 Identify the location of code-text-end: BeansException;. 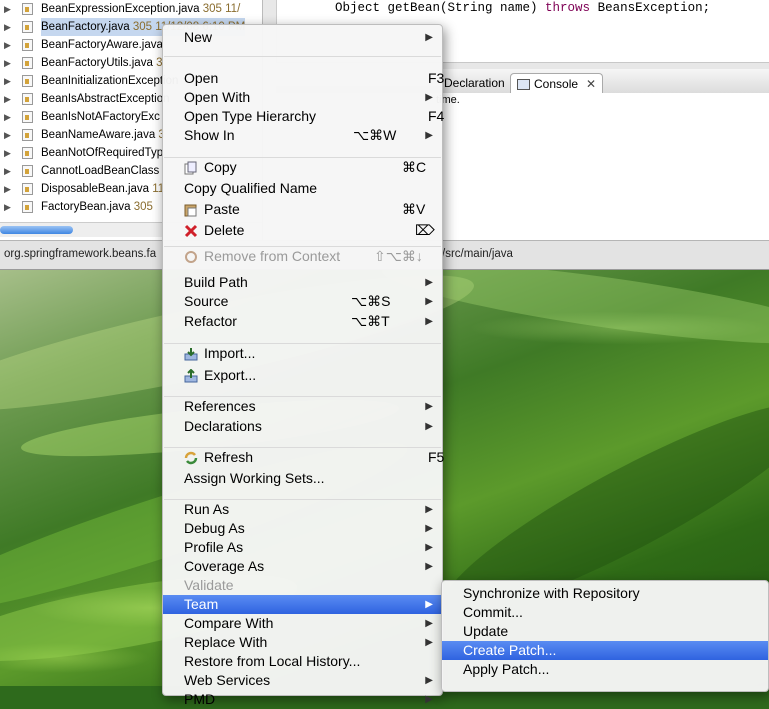
(650, 8).